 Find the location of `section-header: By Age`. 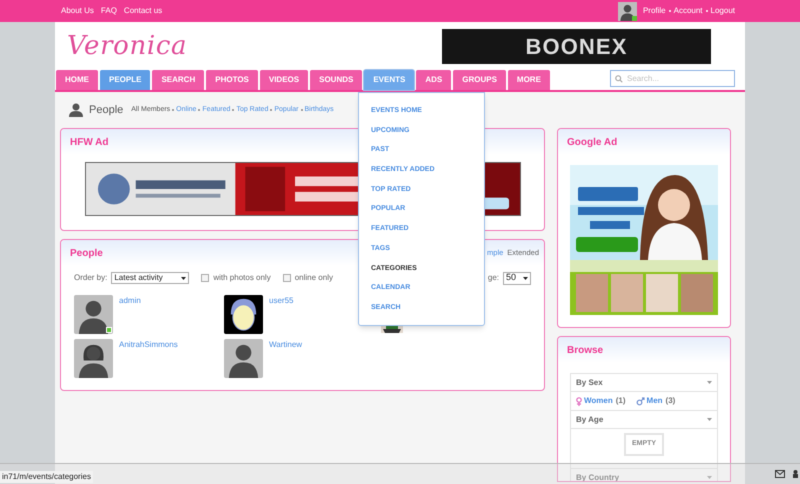

section-header: By Age is located at coordinates (590, 420).